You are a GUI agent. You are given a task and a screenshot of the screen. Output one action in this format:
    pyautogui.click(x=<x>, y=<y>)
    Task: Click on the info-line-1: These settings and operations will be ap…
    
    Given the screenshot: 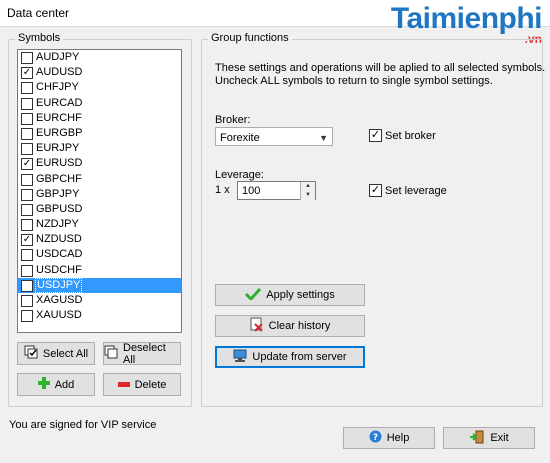 What is the action you would take?
    pyautogui.click(x=380, y=68)
    